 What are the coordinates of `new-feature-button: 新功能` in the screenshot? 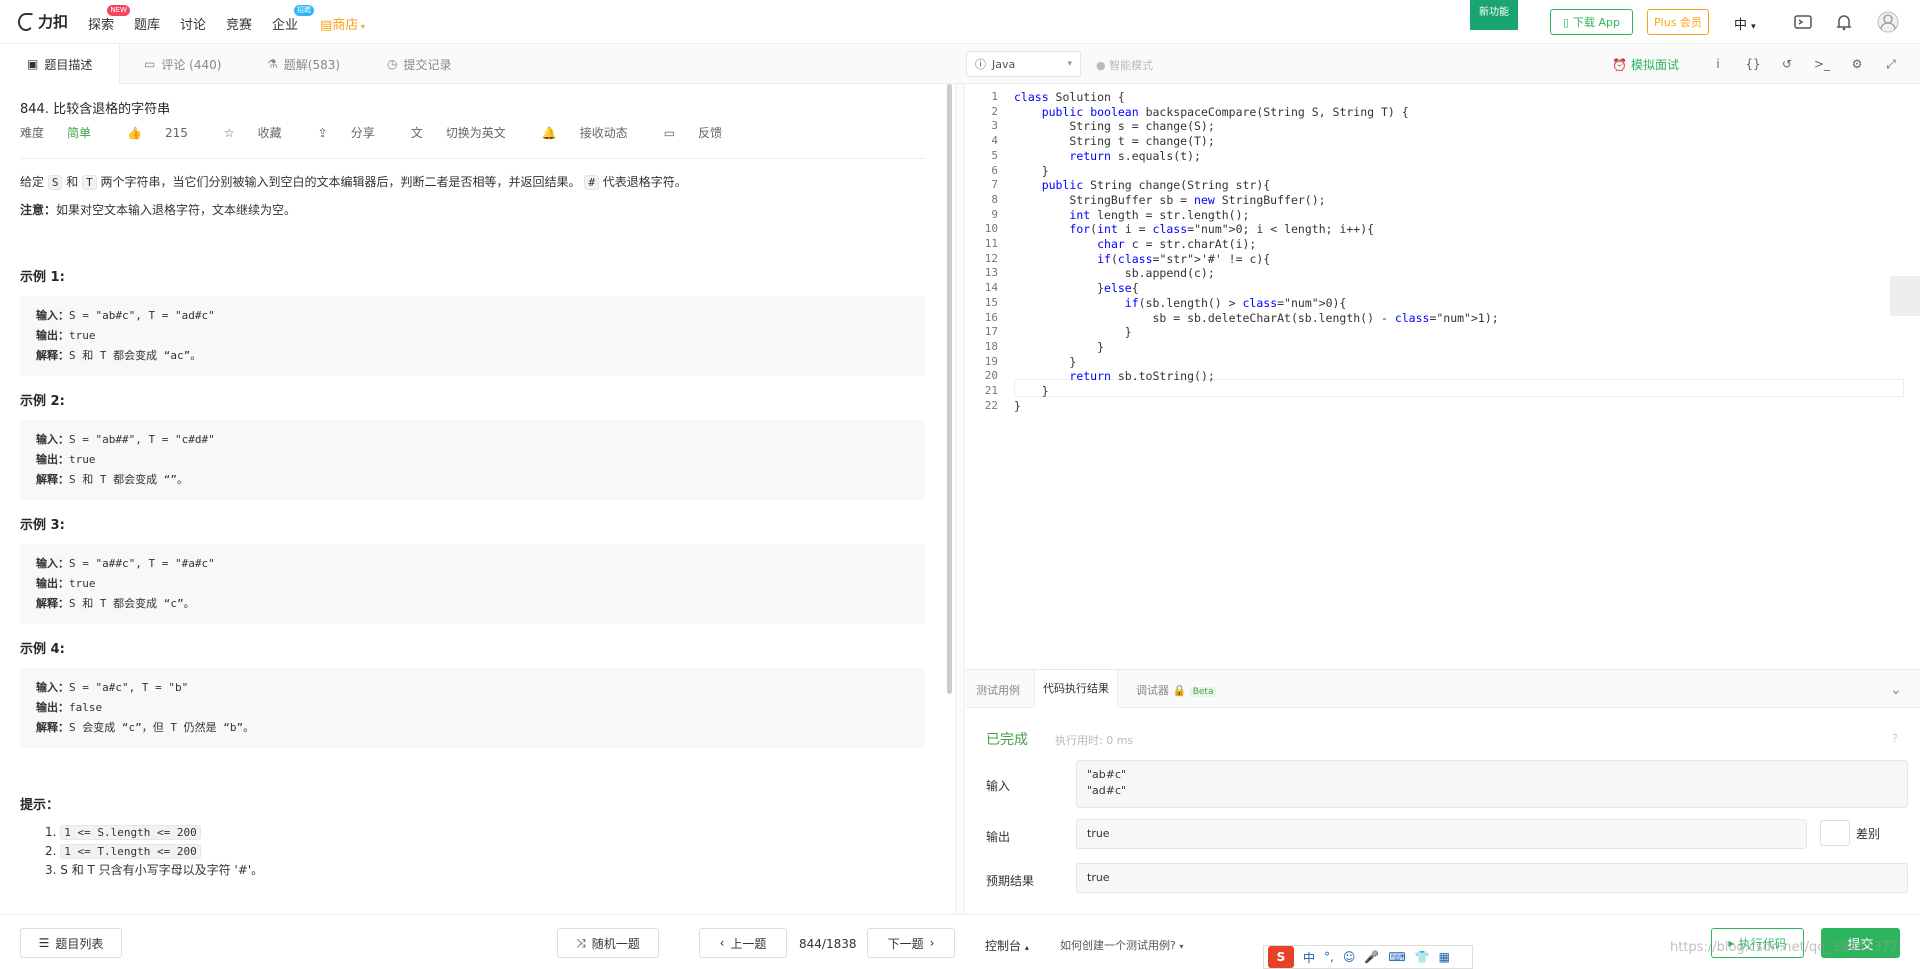 It's located at (1494, 15).